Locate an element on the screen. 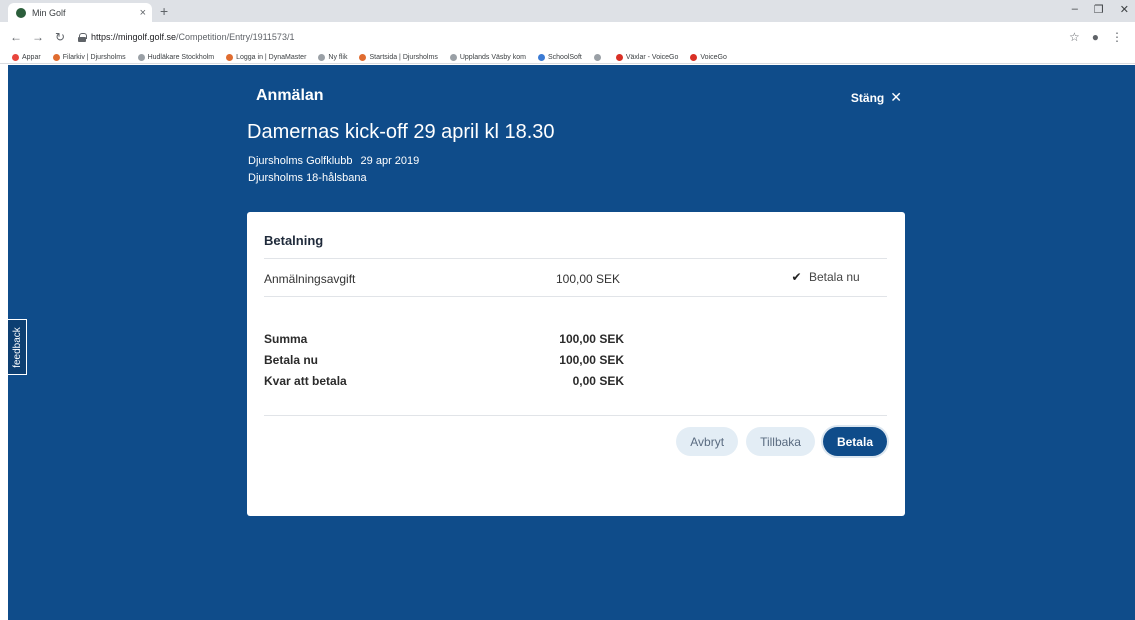 The width and height of the screenshot is (1135, 620). bookmark-item: Ny flik is located at coordinates (332, 57).